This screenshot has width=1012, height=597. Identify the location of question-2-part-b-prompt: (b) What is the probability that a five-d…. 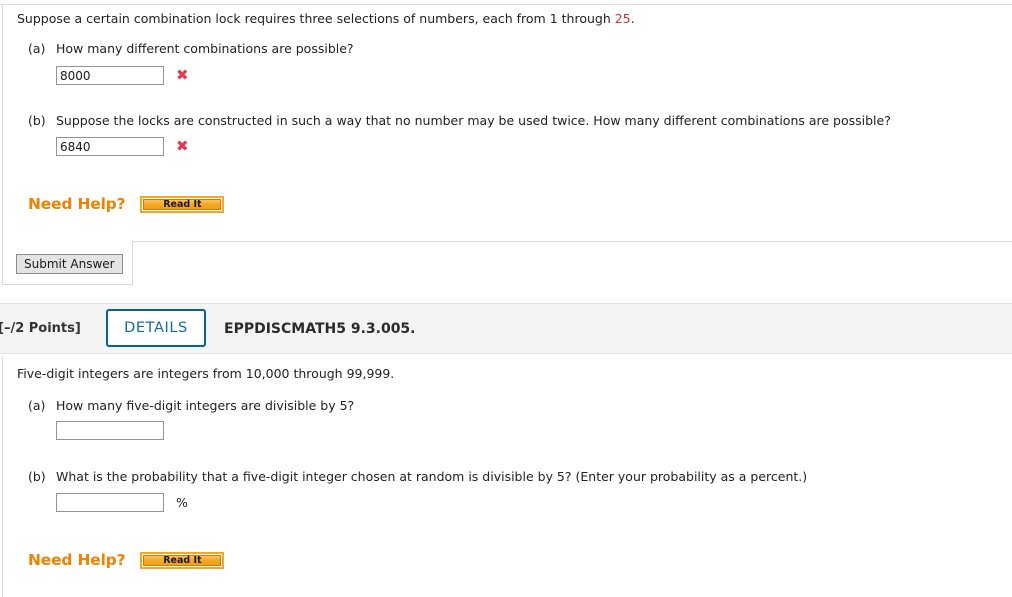
(417, 477).